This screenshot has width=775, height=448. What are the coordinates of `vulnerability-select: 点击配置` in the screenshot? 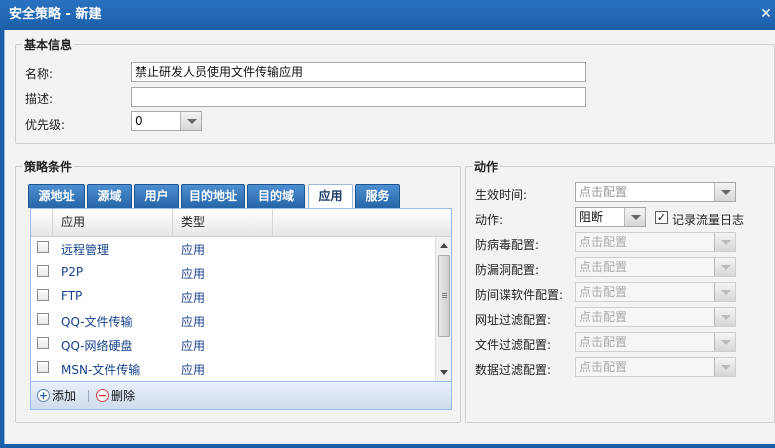 It's located at (655, 267).